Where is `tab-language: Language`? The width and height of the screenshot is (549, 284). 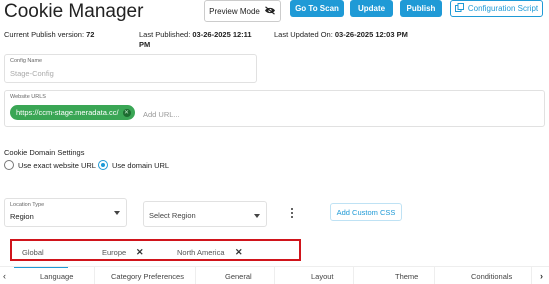 tab-language: Language is located at coordinates (56, 276).